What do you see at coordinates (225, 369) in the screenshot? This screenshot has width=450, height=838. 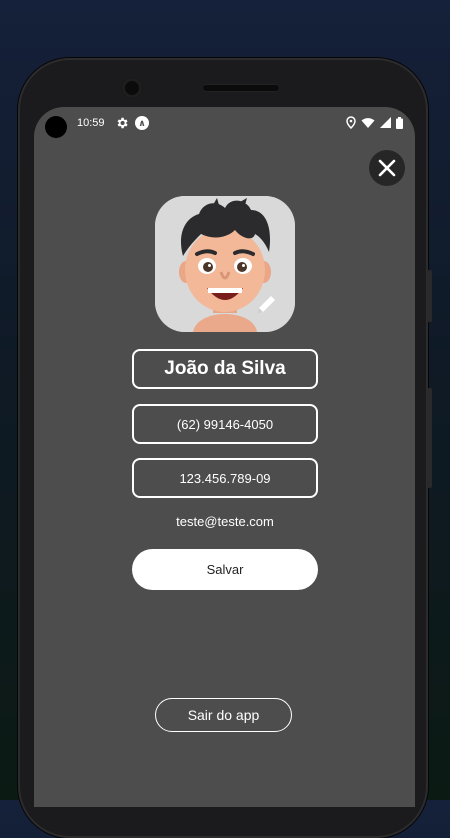 I see `name-field: João da Silva` at bounding box center [225, 369].